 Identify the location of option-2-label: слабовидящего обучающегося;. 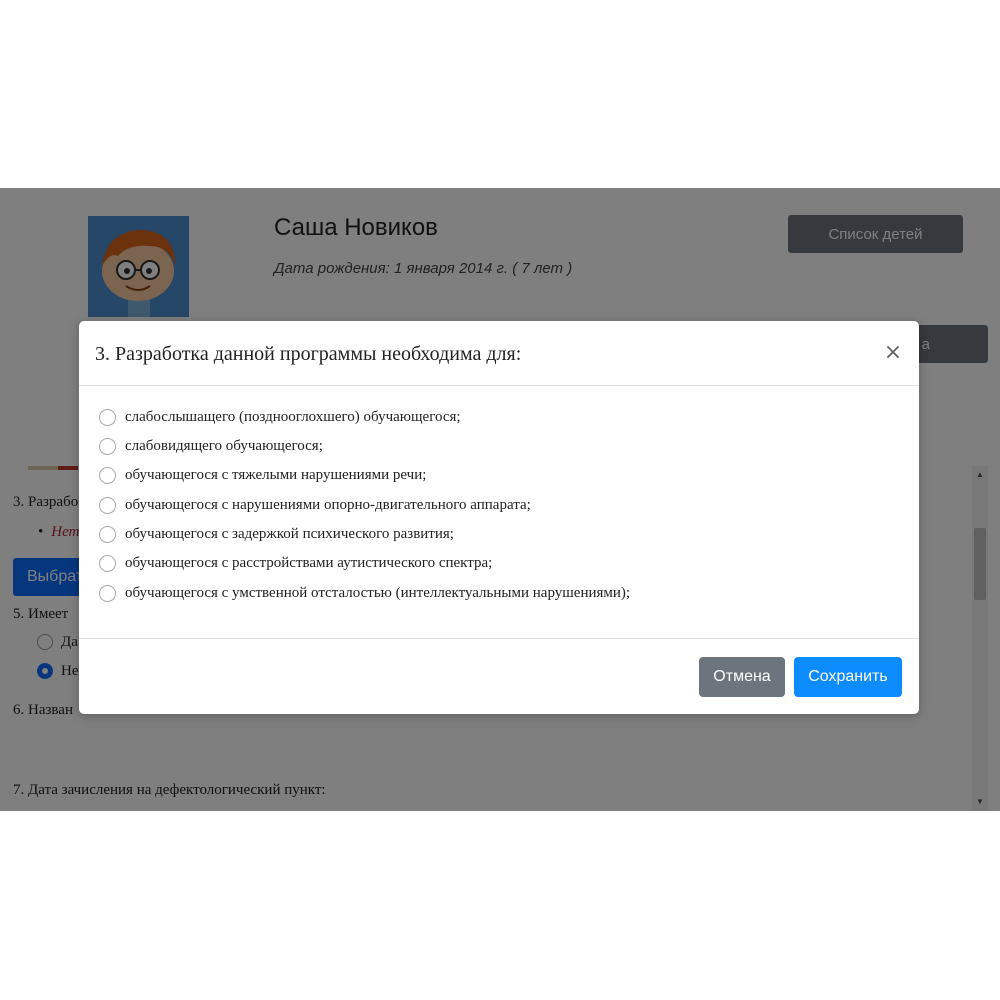
(224, 445).